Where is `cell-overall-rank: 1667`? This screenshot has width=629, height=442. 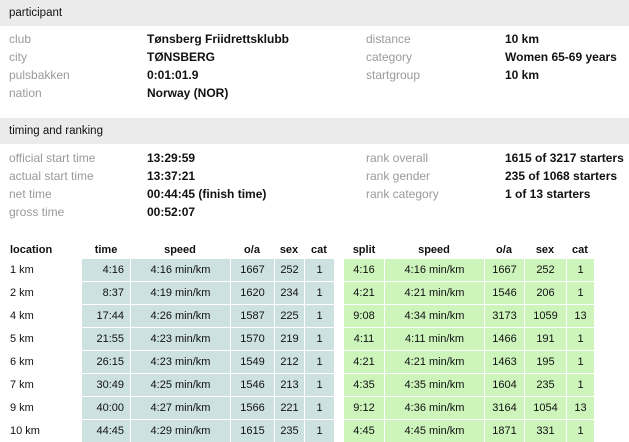
cell-overall-rank: 1667 is located at coordinates (252, 269).